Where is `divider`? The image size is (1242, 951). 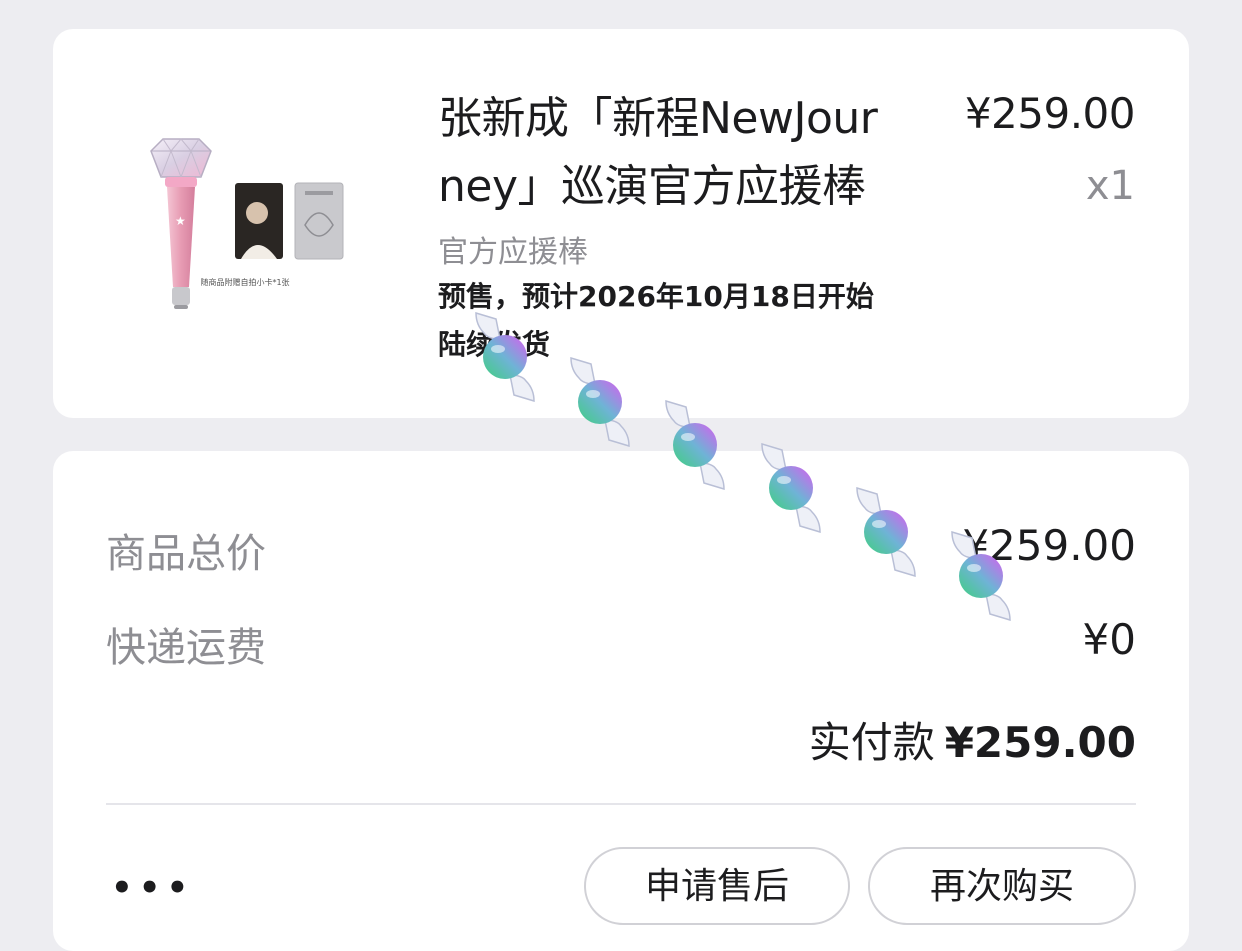
divider is located at coordinates (621, 804).